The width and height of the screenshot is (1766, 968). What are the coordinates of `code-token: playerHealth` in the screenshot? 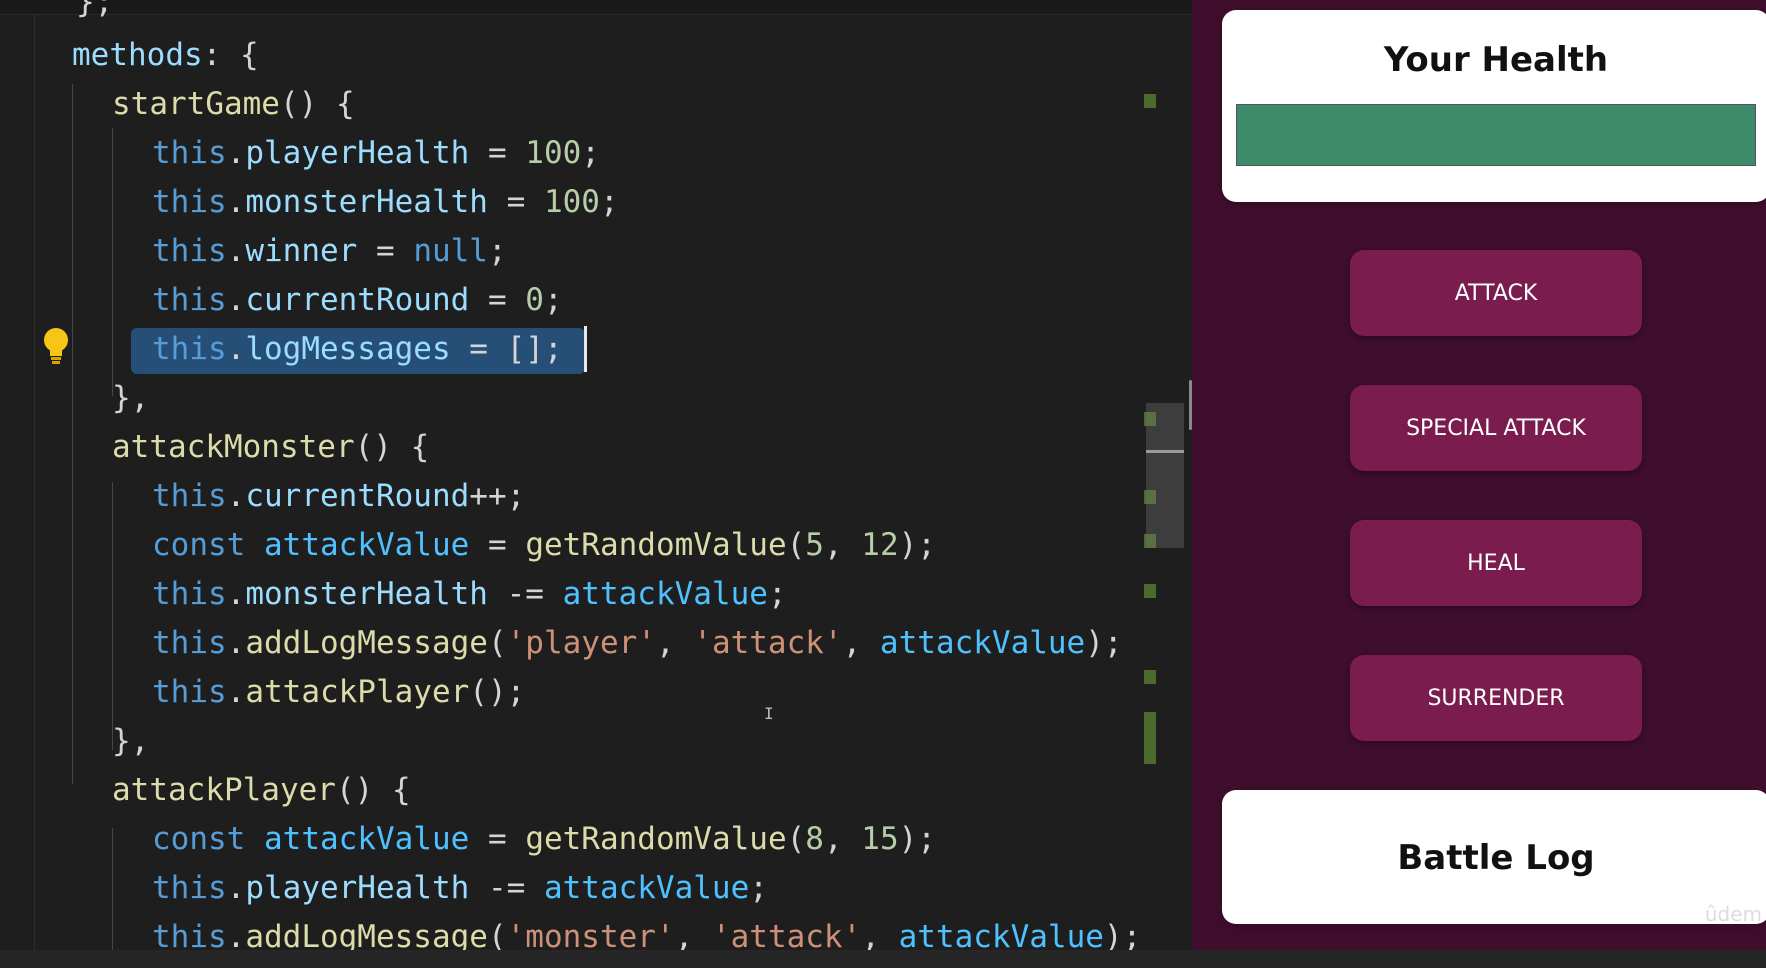 It's located at (357, 153).